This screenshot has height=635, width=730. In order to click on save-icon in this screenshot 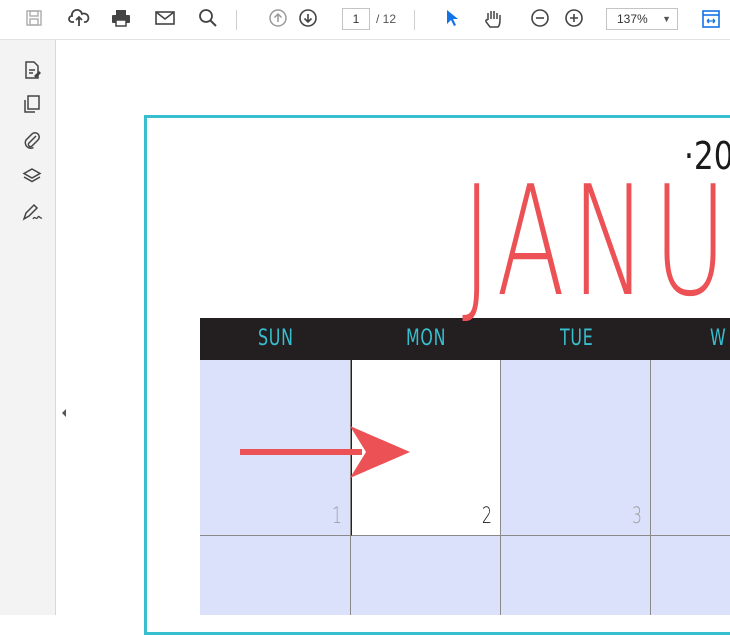, I will do `click(34, 18)`.